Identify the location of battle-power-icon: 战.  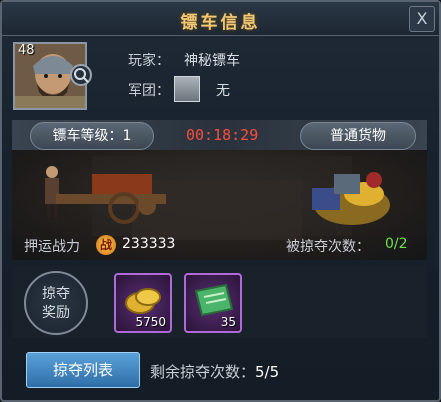
(106, 245).